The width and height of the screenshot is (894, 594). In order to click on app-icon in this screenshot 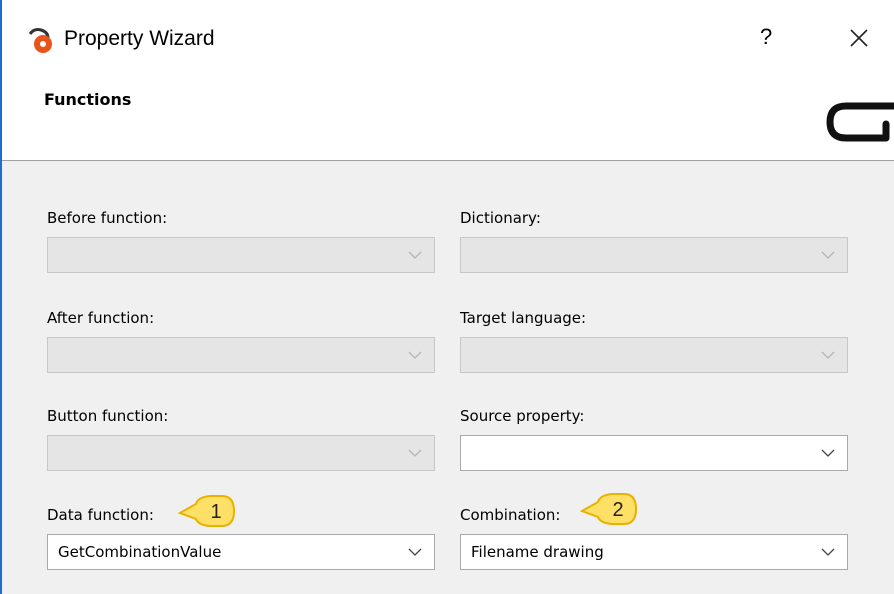, I will do `click(40, 40)`.